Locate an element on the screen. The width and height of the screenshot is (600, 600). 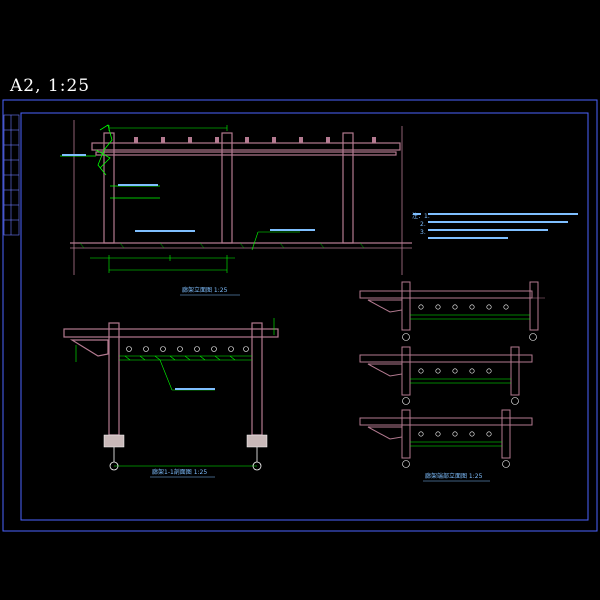
caption-detail-elevations: 廊架端部立面图 1:25 is located at coordinates (454, 476).